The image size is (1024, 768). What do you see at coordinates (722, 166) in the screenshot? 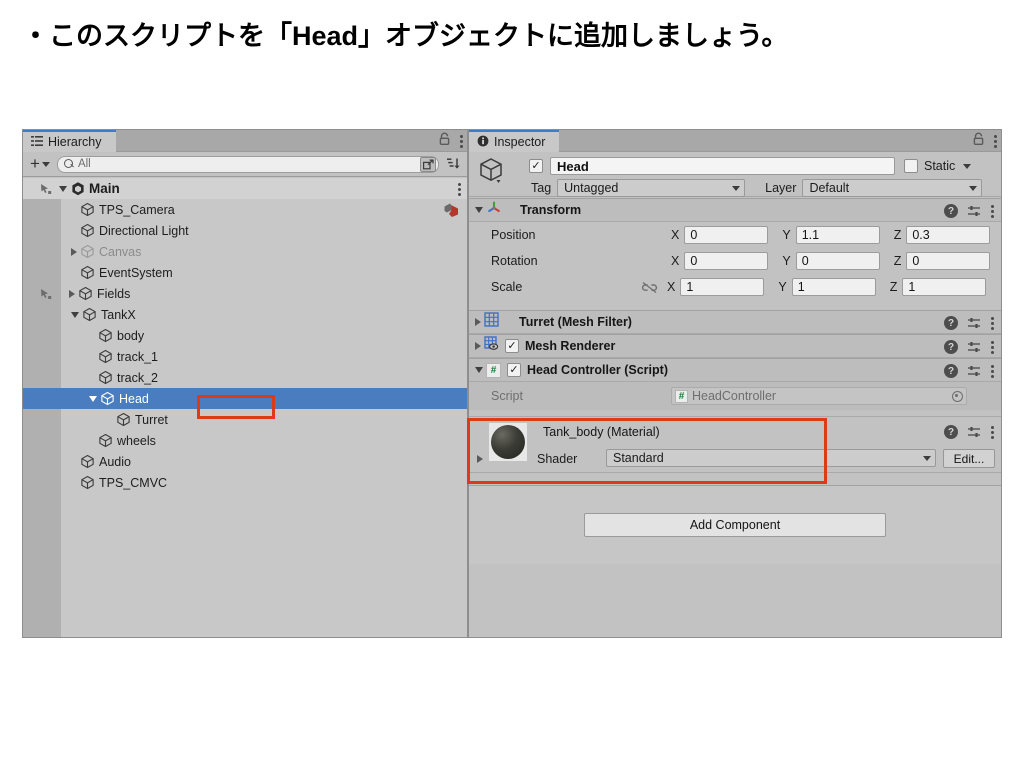
I see `object-name-field: Head` at bounding box center [722, 166].